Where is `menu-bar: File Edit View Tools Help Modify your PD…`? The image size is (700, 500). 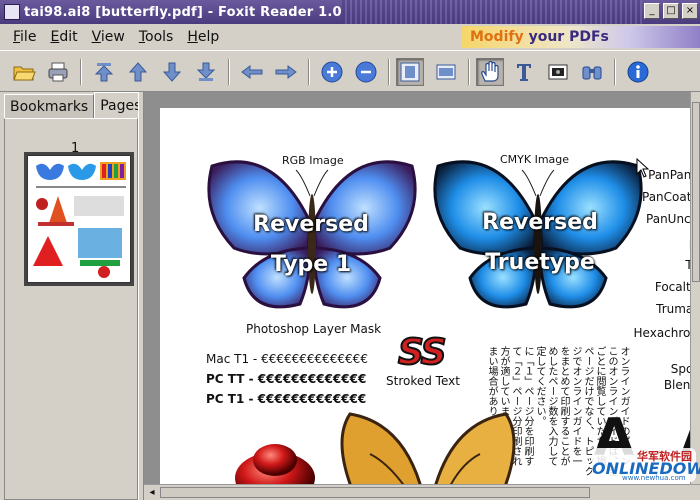 menu-bar: File Edit View Tools Help Modify your PD… is located at coordinates (350, 37).